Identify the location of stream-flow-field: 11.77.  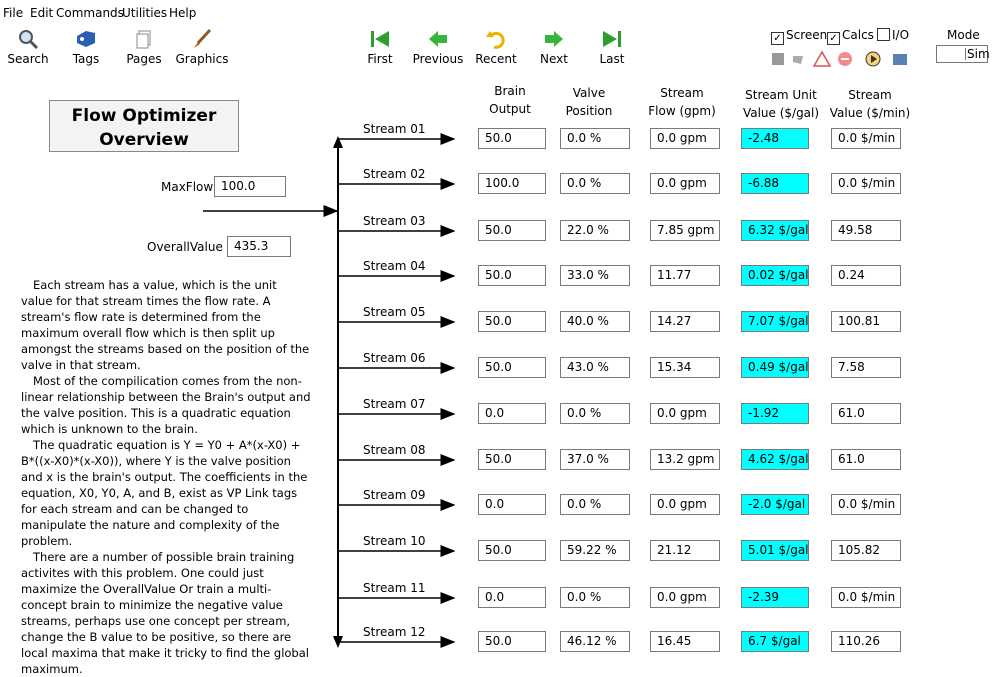
(685, 275).